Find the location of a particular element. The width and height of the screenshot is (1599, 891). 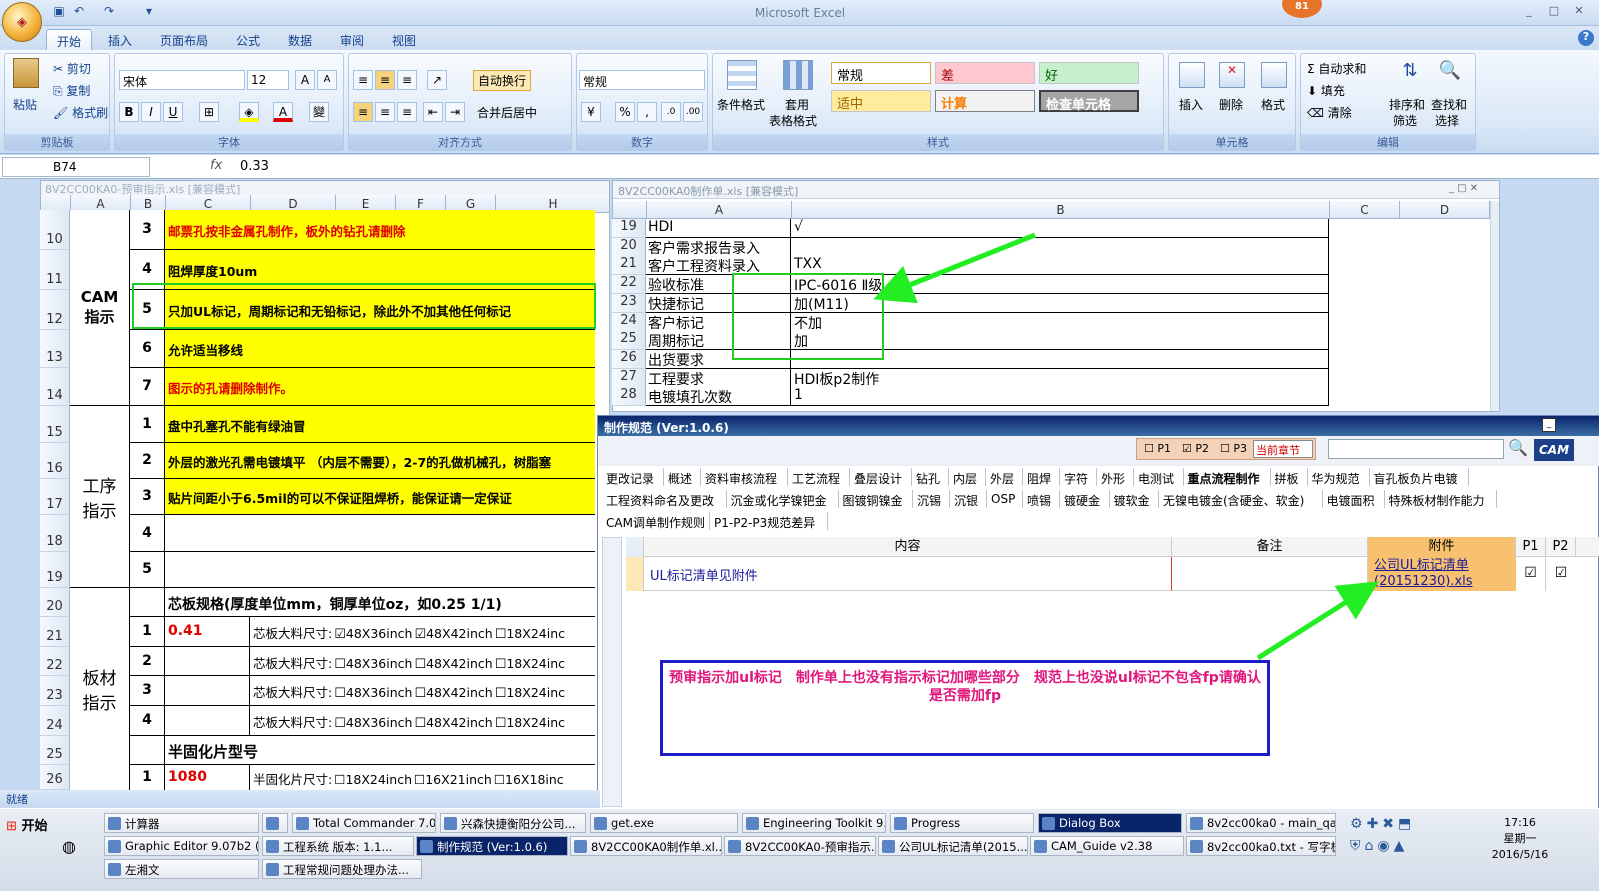

dialog-minimize-icon: _ is located at coordinates (1549, 425).